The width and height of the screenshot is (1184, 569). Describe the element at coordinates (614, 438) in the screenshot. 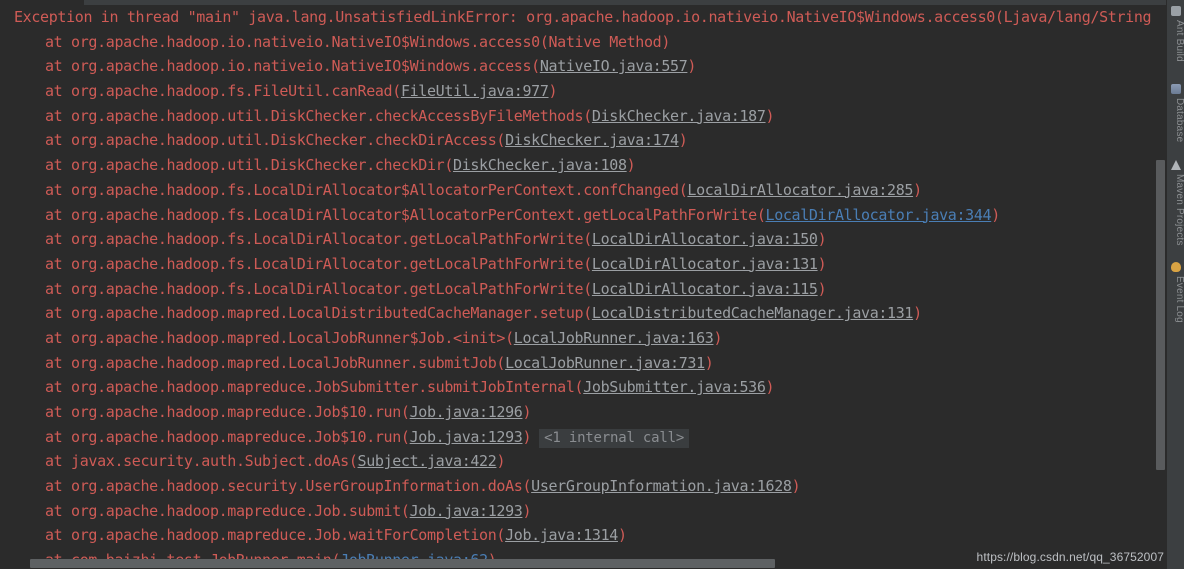

I see `internal-call-badge: <1 internal call>` at that location.